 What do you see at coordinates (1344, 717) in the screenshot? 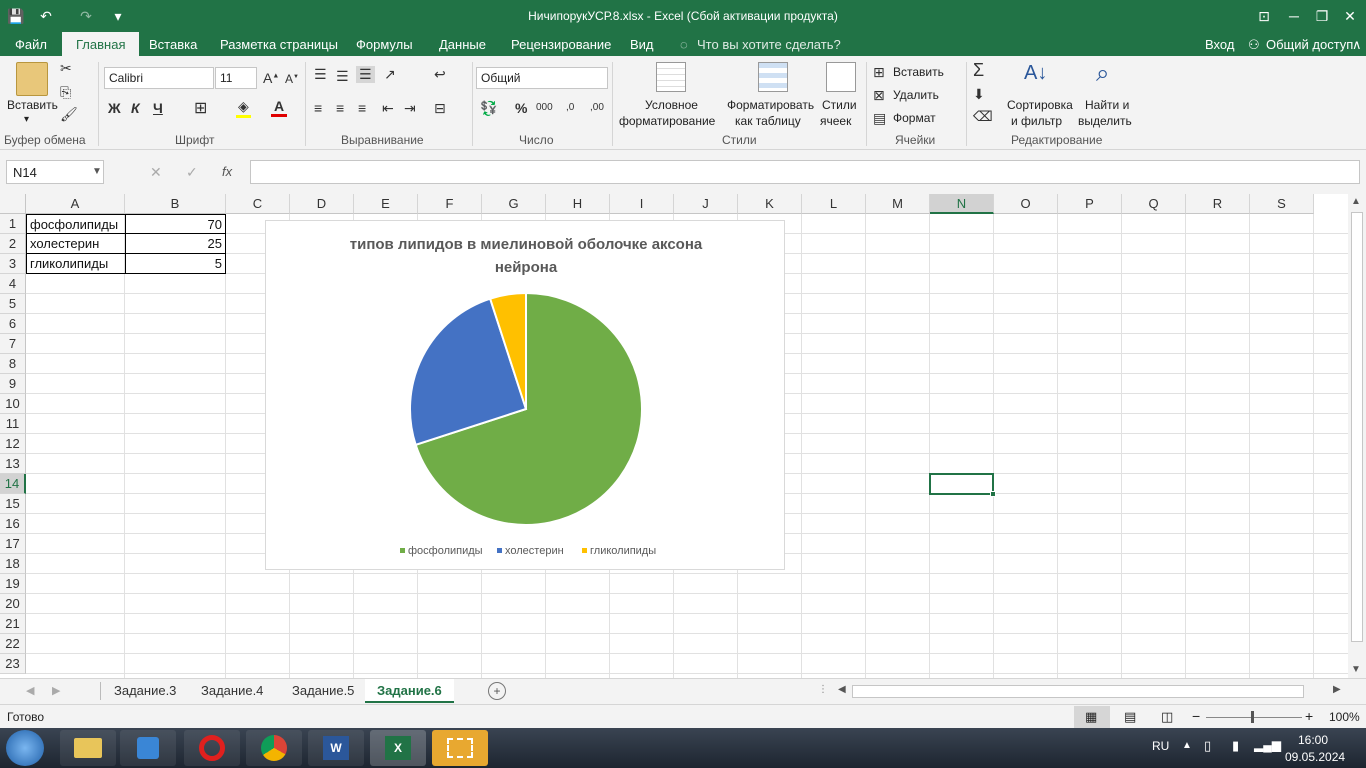
I see `zoom-level: 100%` at bounding box center [1344, 717].